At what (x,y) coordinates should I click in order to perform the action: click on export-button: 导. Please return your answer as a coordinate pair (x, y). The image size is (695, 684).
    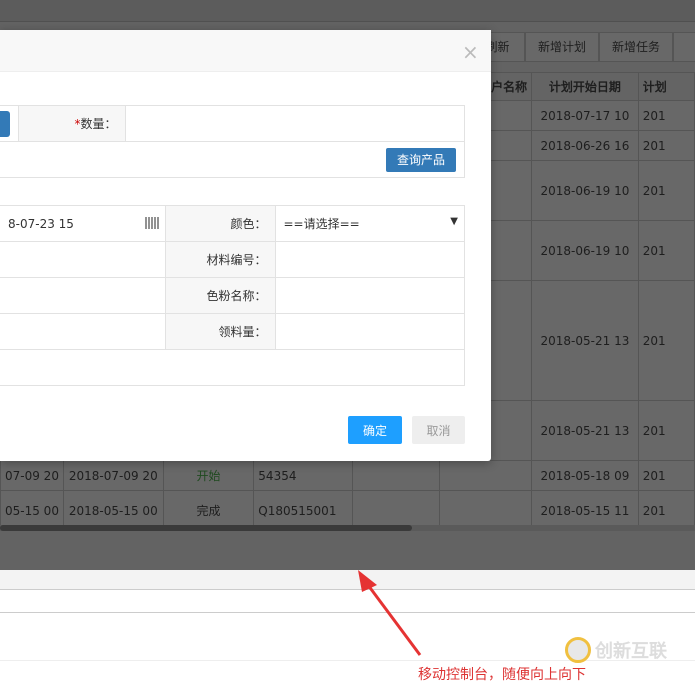
    Looking at the image, I should click on (684, 47).